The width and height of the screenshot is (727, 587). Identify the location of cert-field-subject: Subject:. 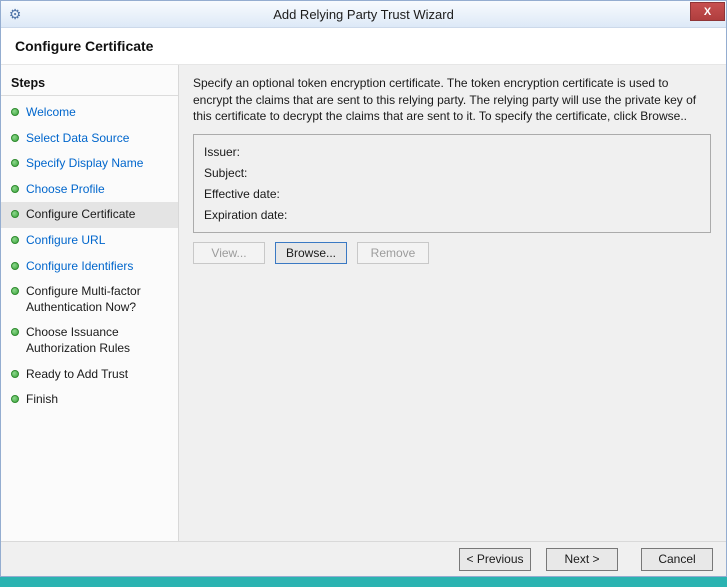
(452, 173).